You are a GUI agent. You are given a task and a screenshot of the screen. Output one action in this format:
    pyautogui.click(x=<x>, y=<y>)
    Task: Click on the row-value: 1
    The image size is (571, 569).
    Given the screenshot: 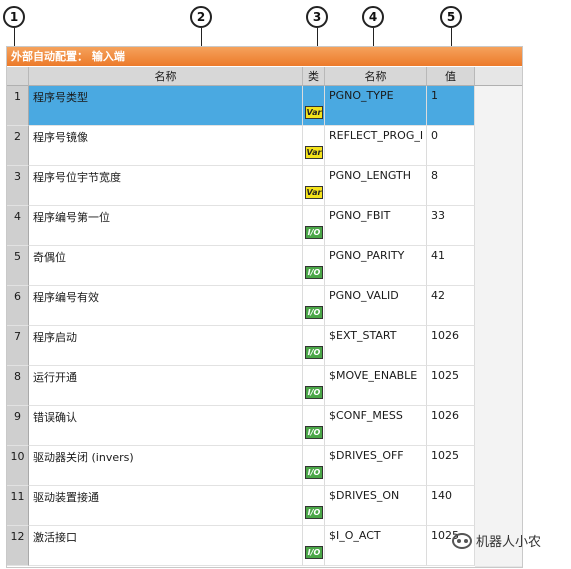 What is the action you would take?
    pyautogui.click(x=451, y=106)
    